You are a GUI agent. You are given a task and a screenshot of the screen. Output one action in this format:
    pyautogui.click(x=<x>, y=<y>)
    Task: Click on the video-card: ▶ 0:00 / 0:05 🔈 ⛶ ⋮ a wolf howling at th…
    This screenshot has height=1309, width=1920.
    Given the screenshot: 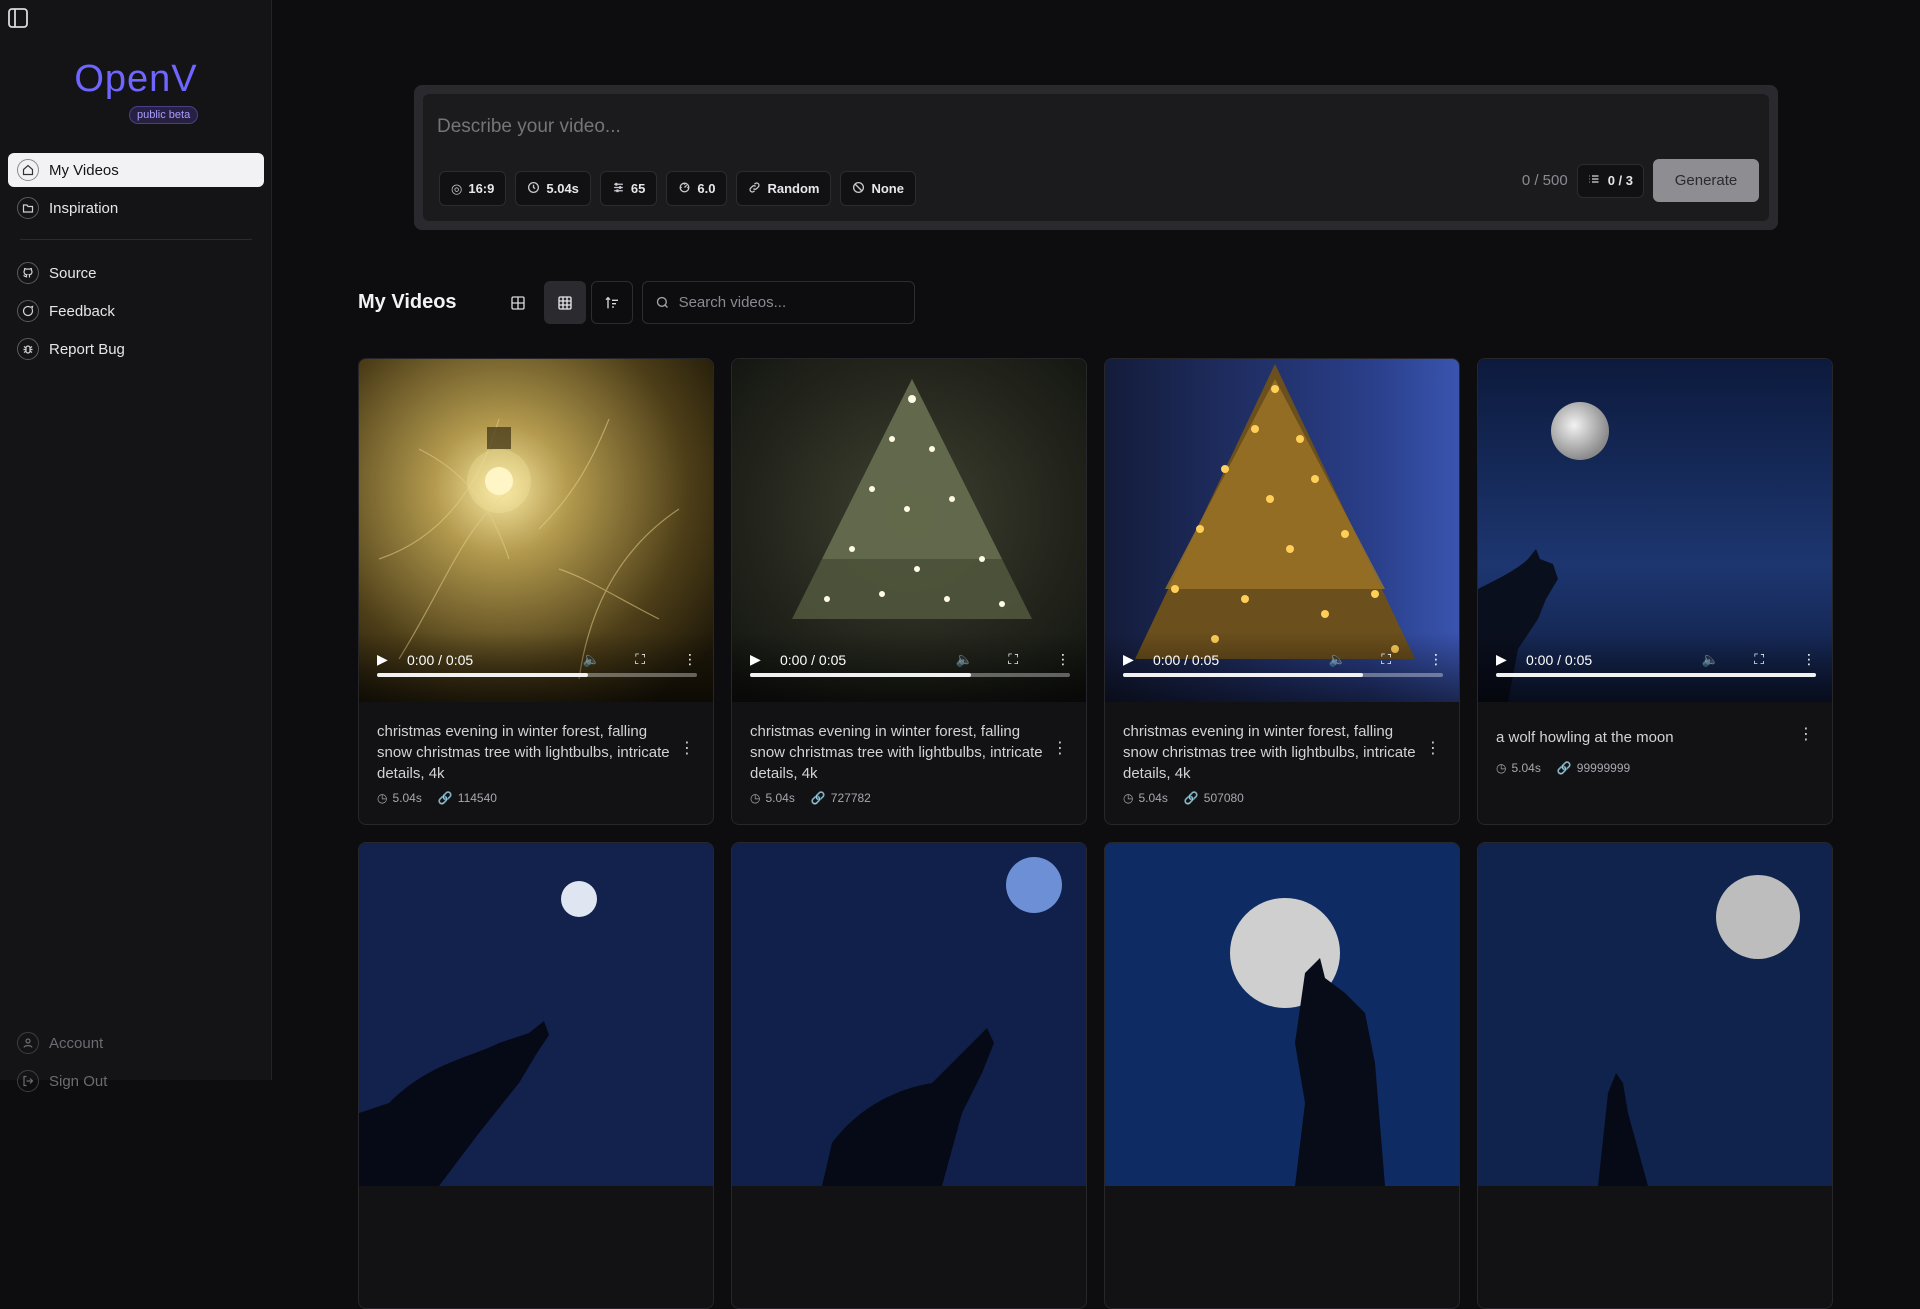 What is the action you would take?
    pyautogui.click(x=1655, y=591)
    